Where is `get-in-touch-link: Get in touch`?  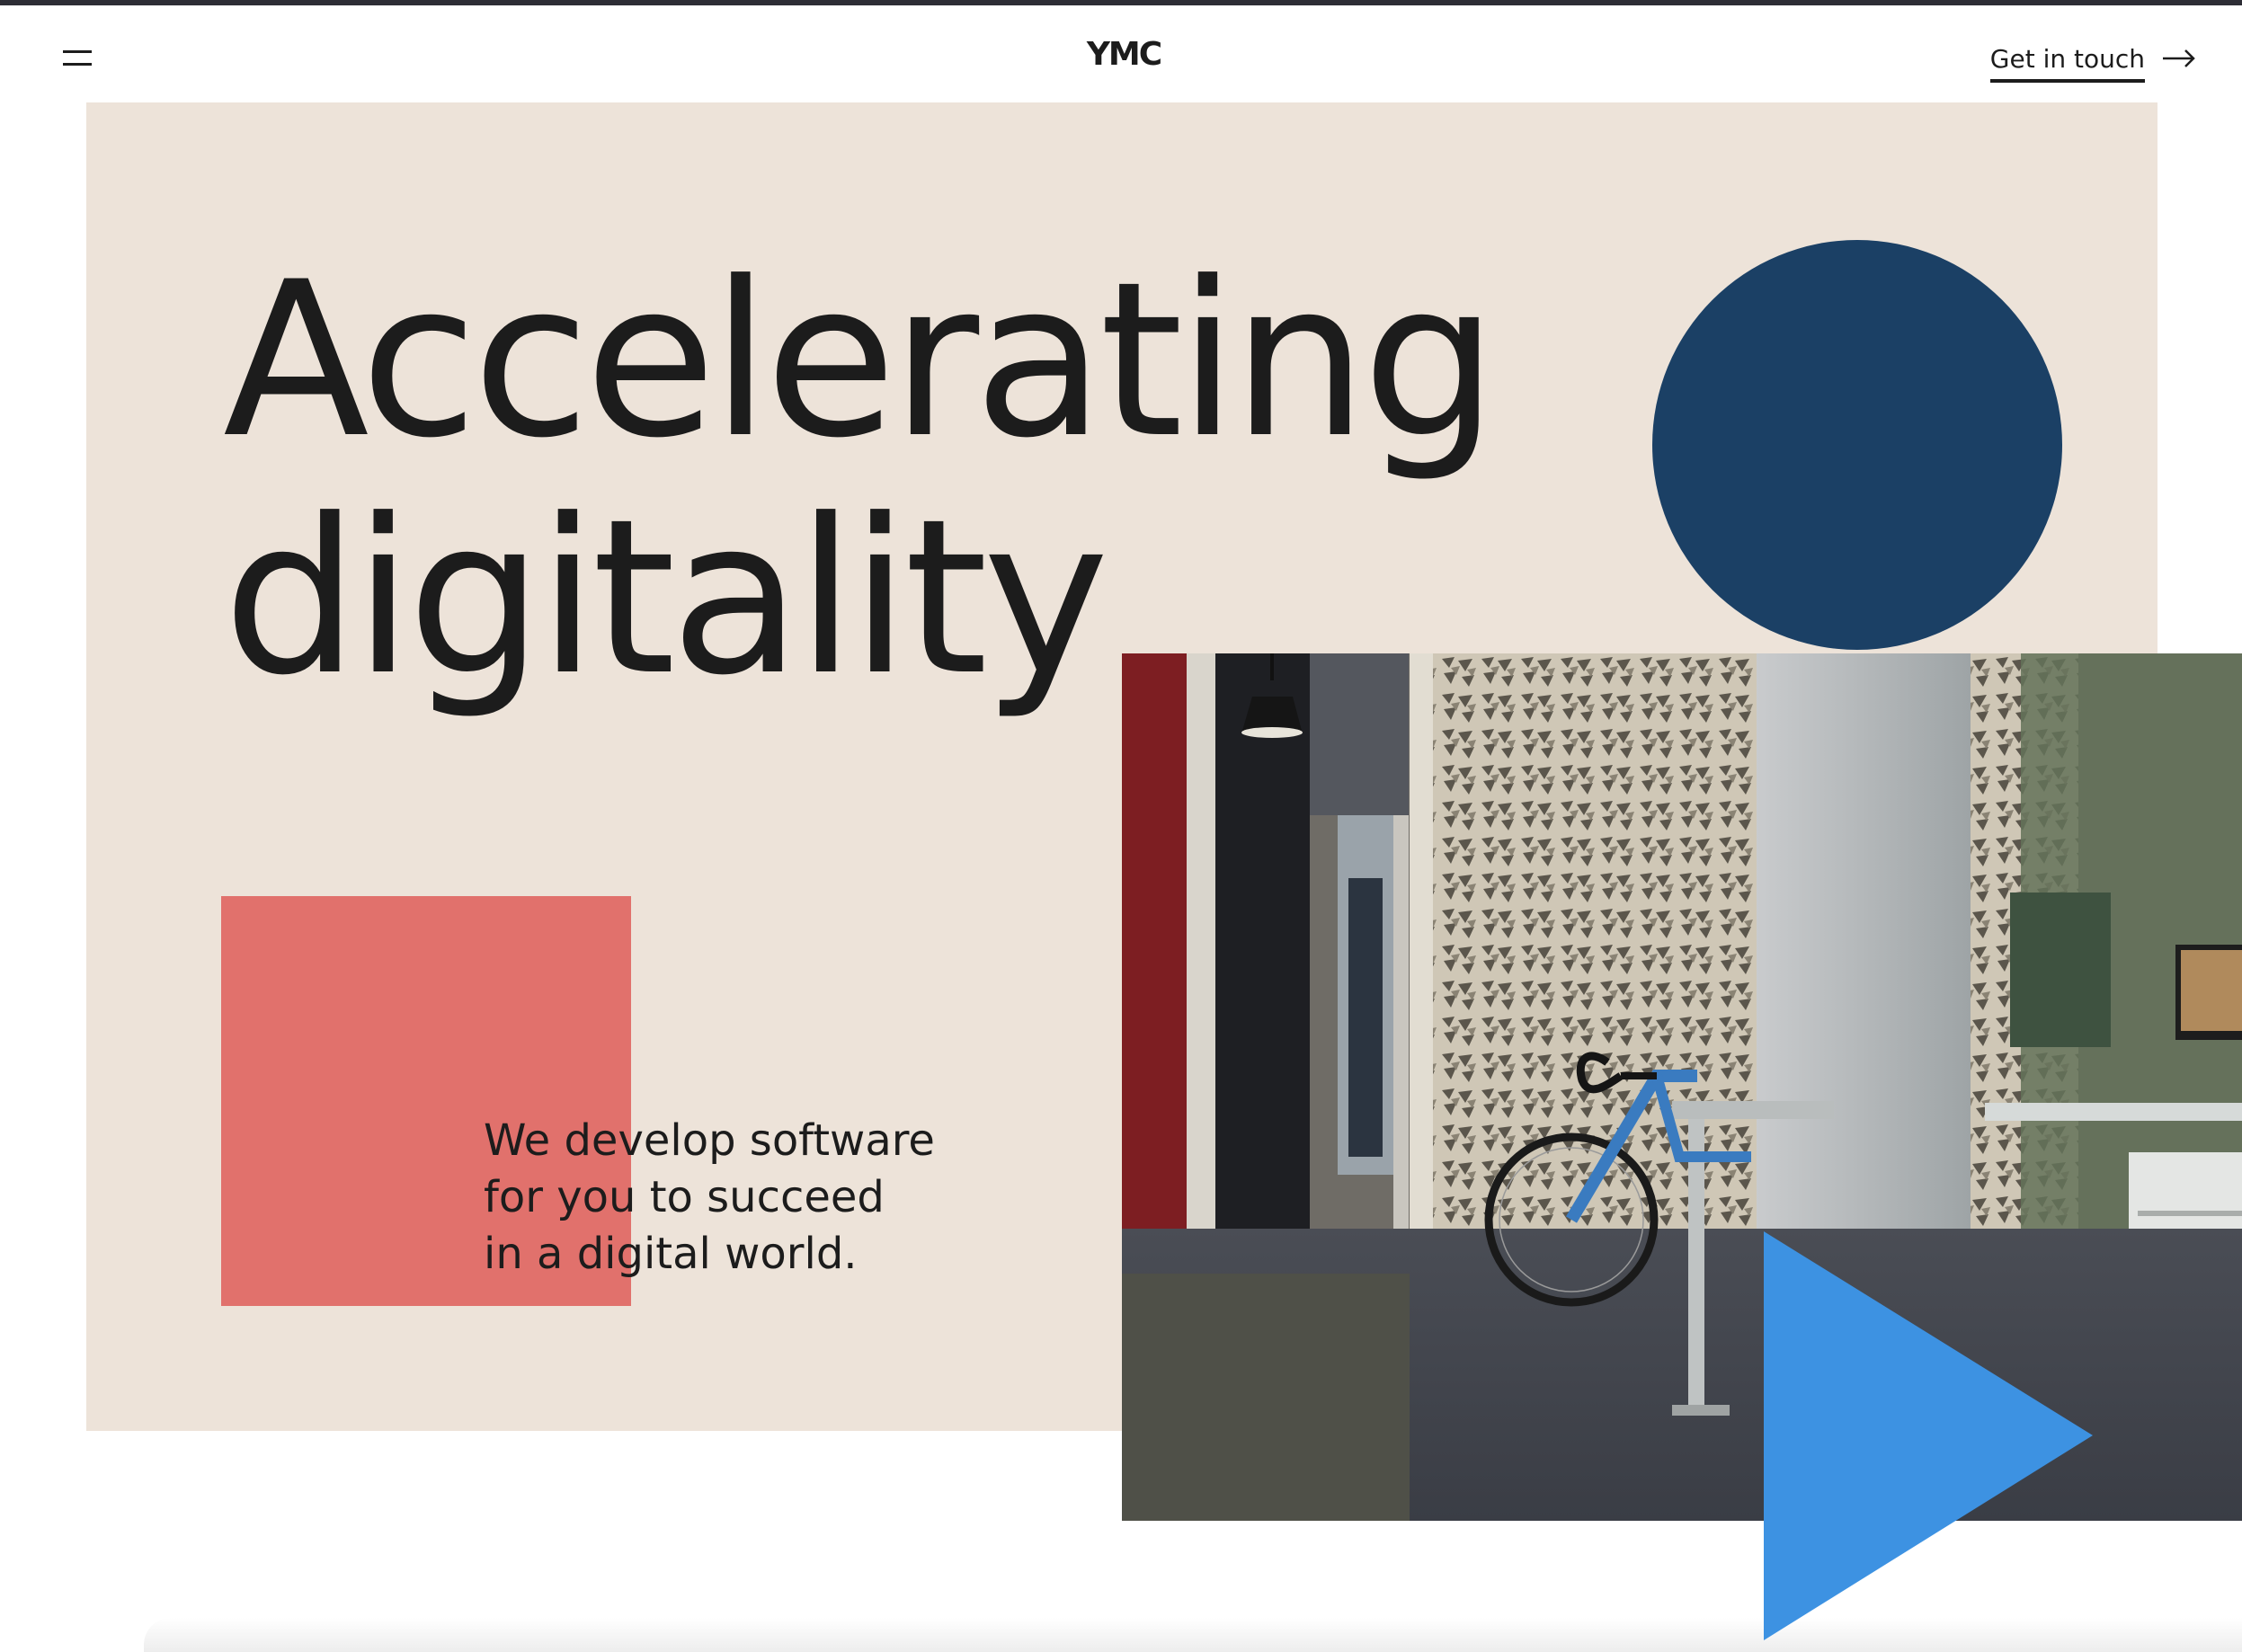 get-in-touch-link: Get in touch is located at coordinates (2093, 62).